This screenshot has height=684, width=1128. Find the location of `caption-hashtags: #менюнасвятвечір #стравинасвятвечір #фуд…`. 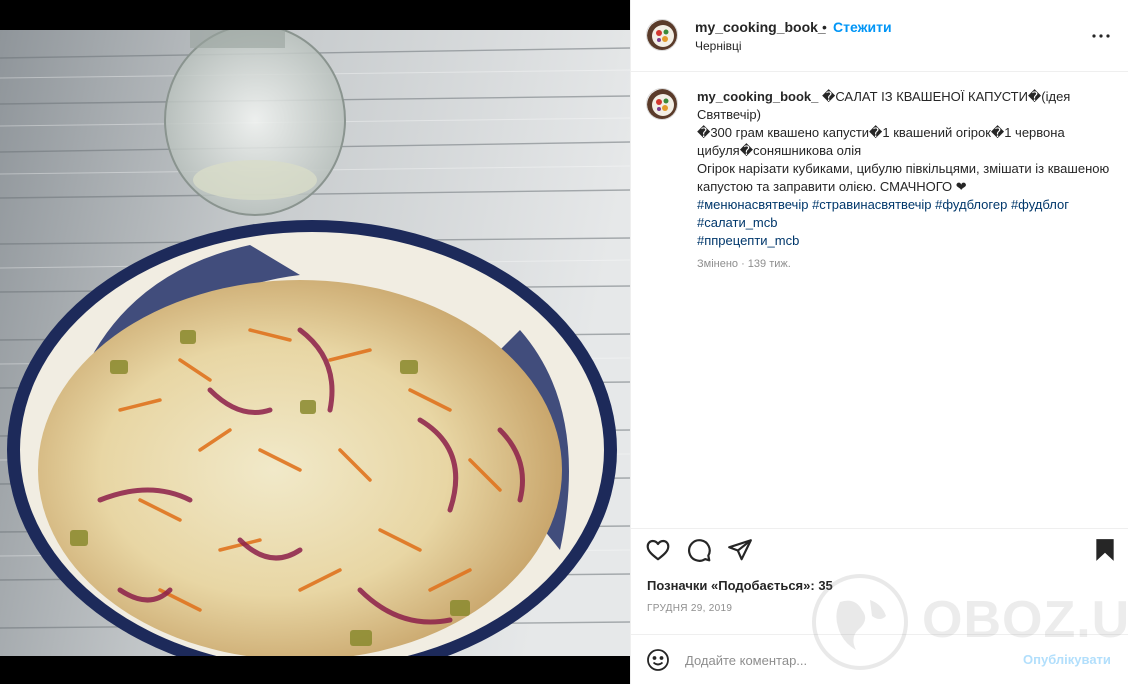

caption-hashtags: #менюнасвятвечір #стравинасвятвечір #фуд… is located at coordinates (906, 223).